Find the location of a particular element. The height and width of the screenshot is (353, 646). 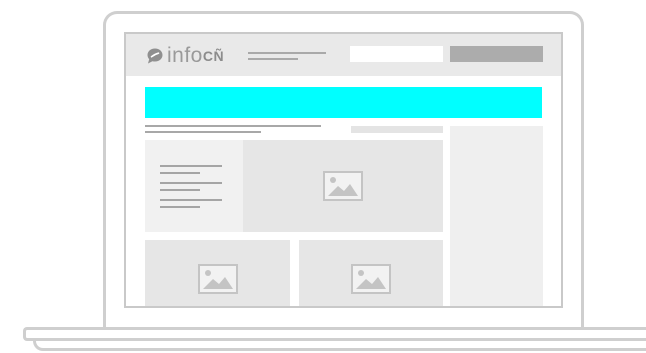

sidebar-placeholder is located at coordinates (496, 216).